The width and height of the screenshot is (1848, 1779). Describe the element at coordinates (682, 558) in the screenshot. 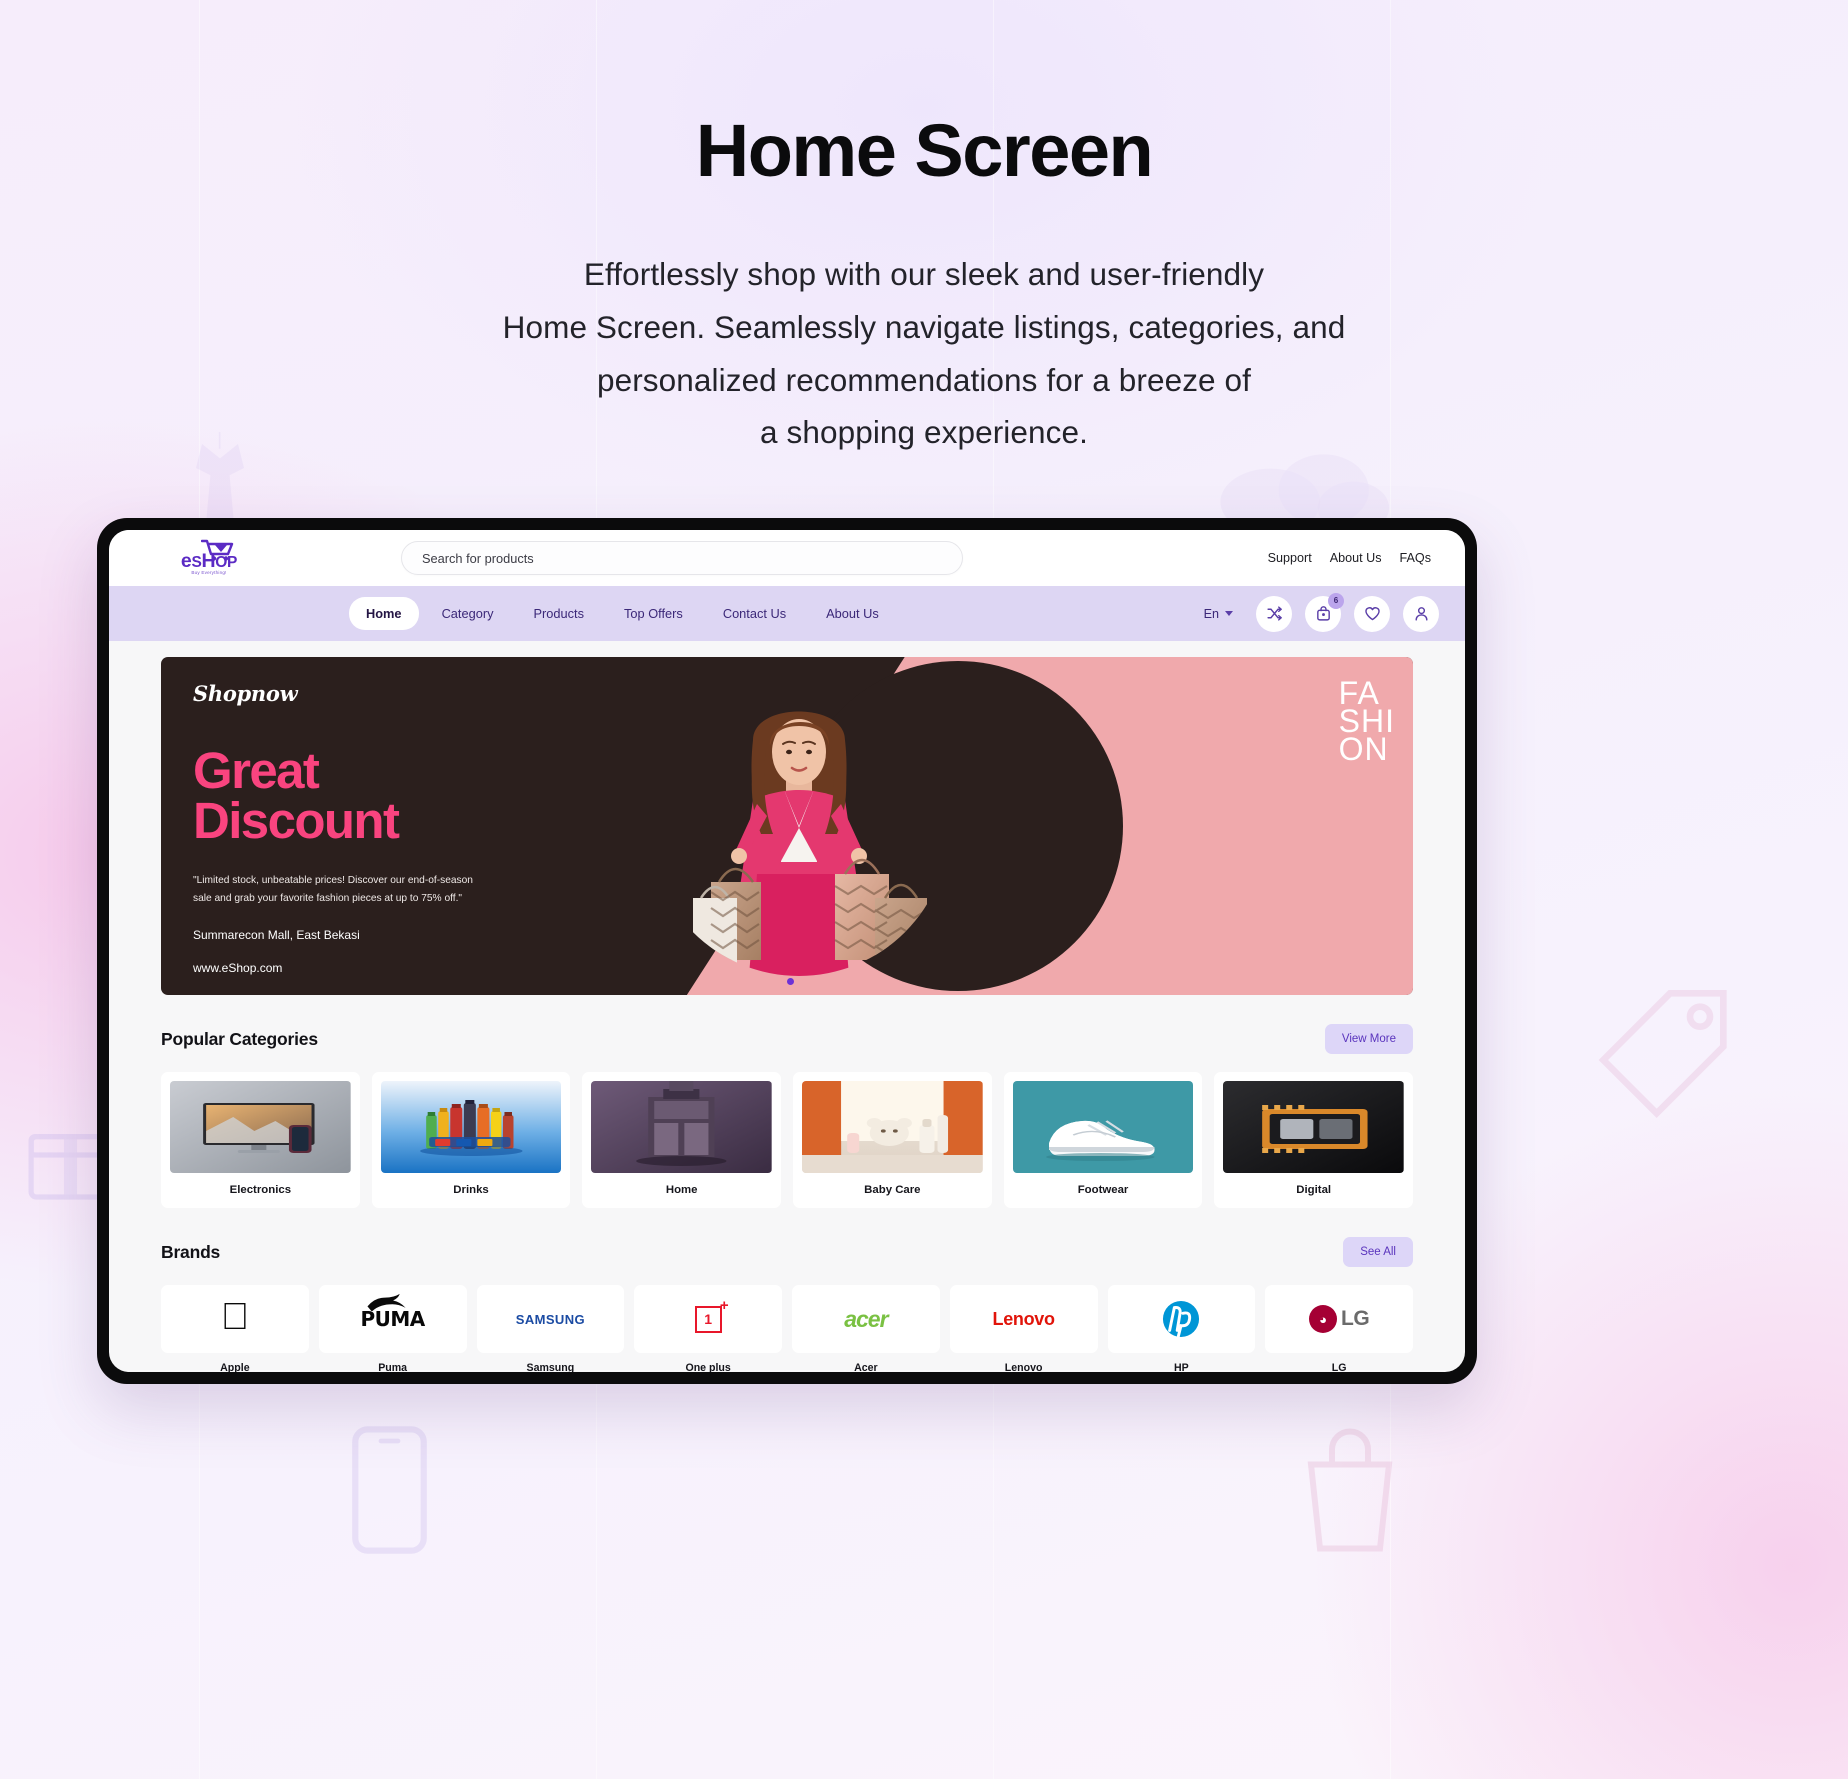

I see `search-input: Search for products` at that location.